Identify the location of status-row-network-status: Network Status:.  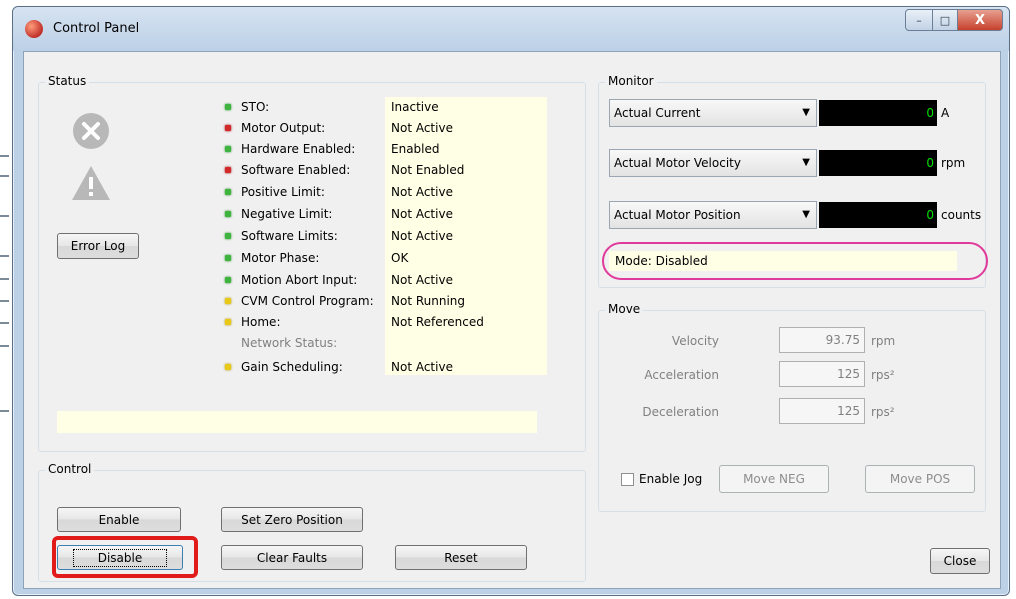
(390, 343).